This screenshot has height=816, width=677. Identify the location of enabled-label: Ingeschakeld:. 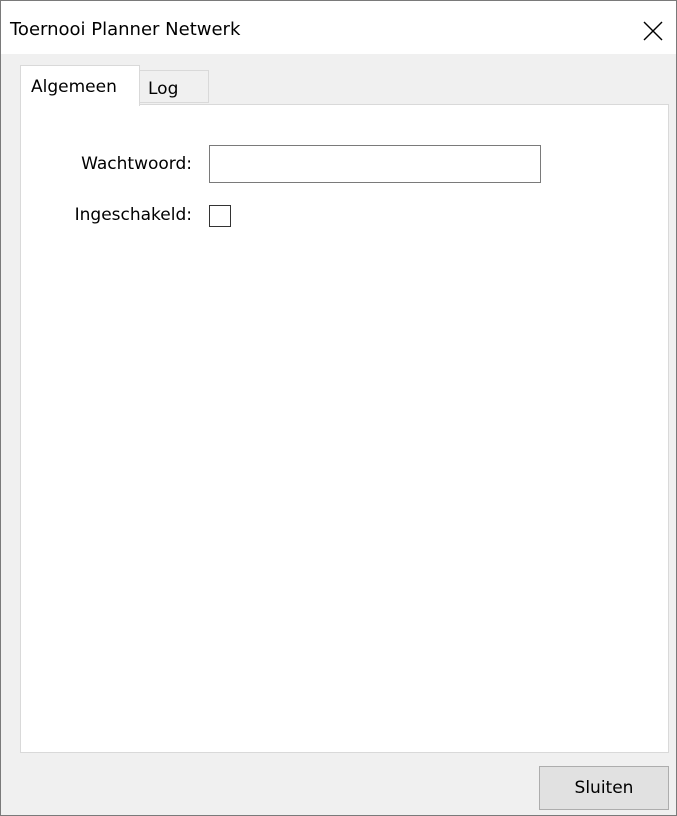
(133, 215).